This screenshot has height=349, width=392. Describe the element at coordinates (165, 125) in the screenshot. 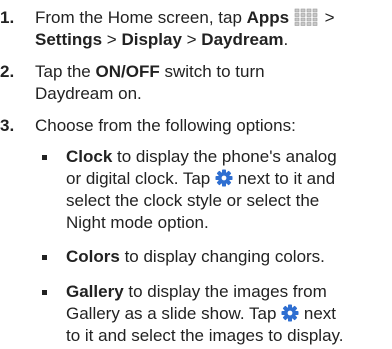

I see `step-text: Choose from the following options:` at that location.